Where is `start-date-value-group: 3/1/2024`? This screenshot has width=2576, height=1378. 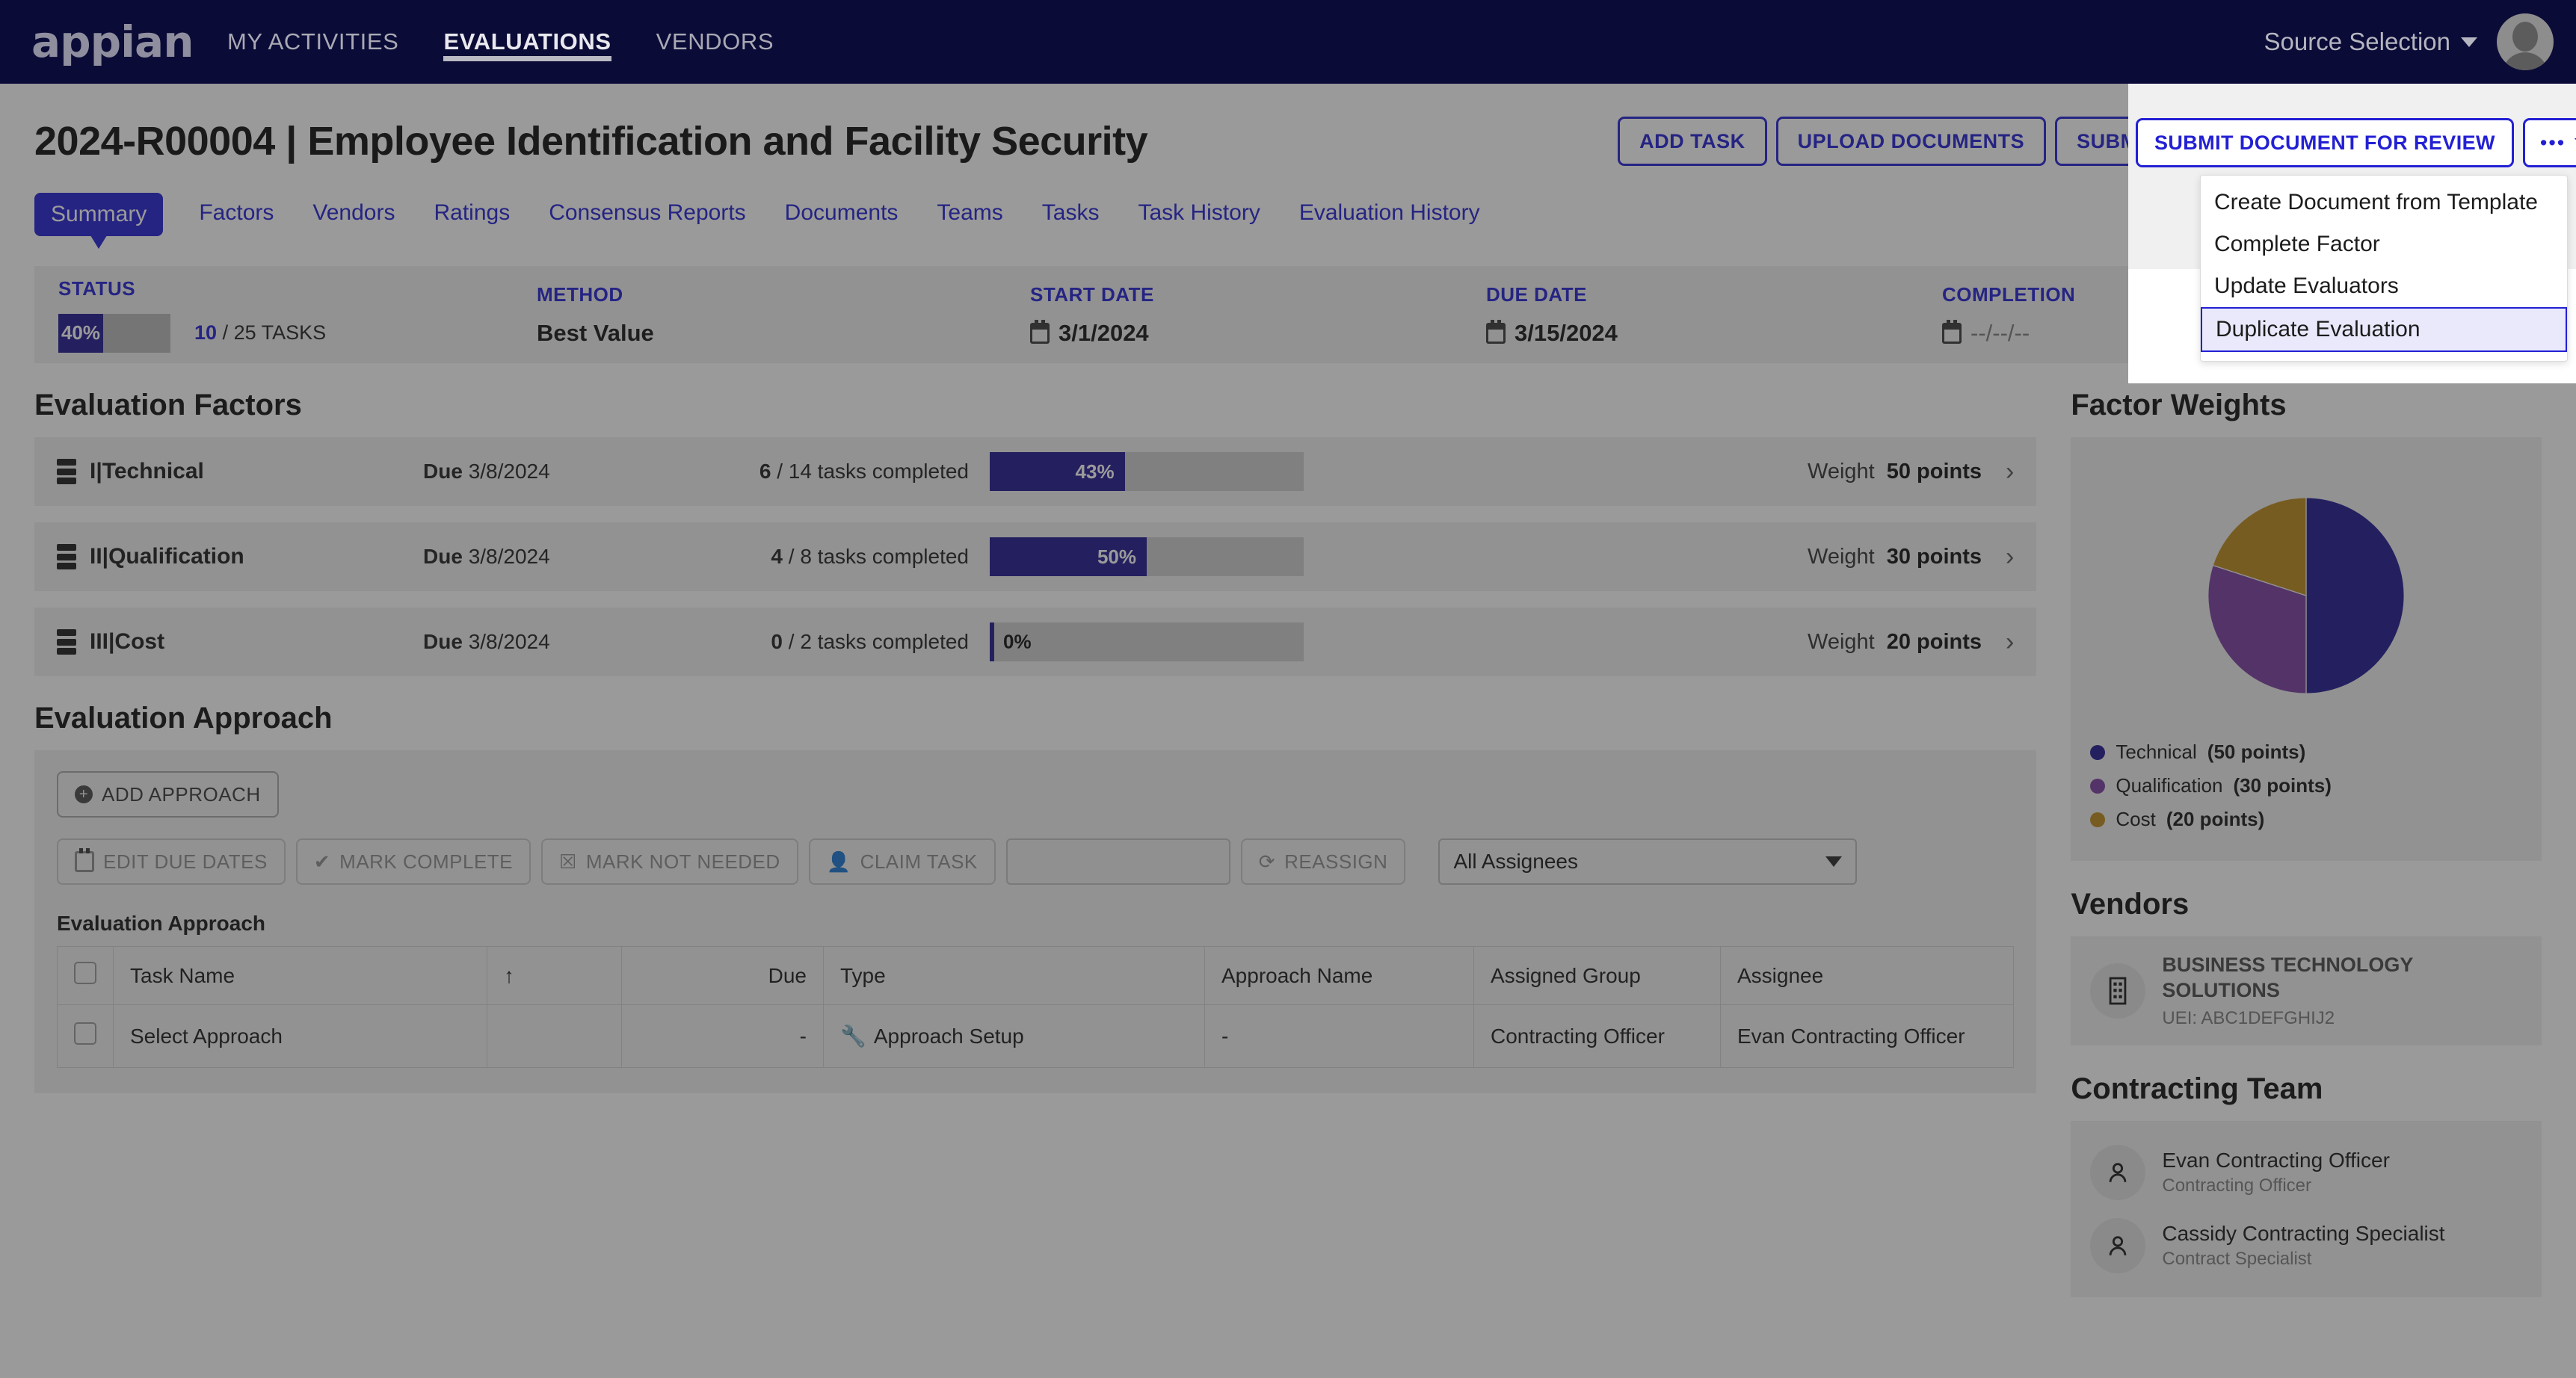
start-date-value-group: 3/1/2024 is located at coordinates (1258, 333).